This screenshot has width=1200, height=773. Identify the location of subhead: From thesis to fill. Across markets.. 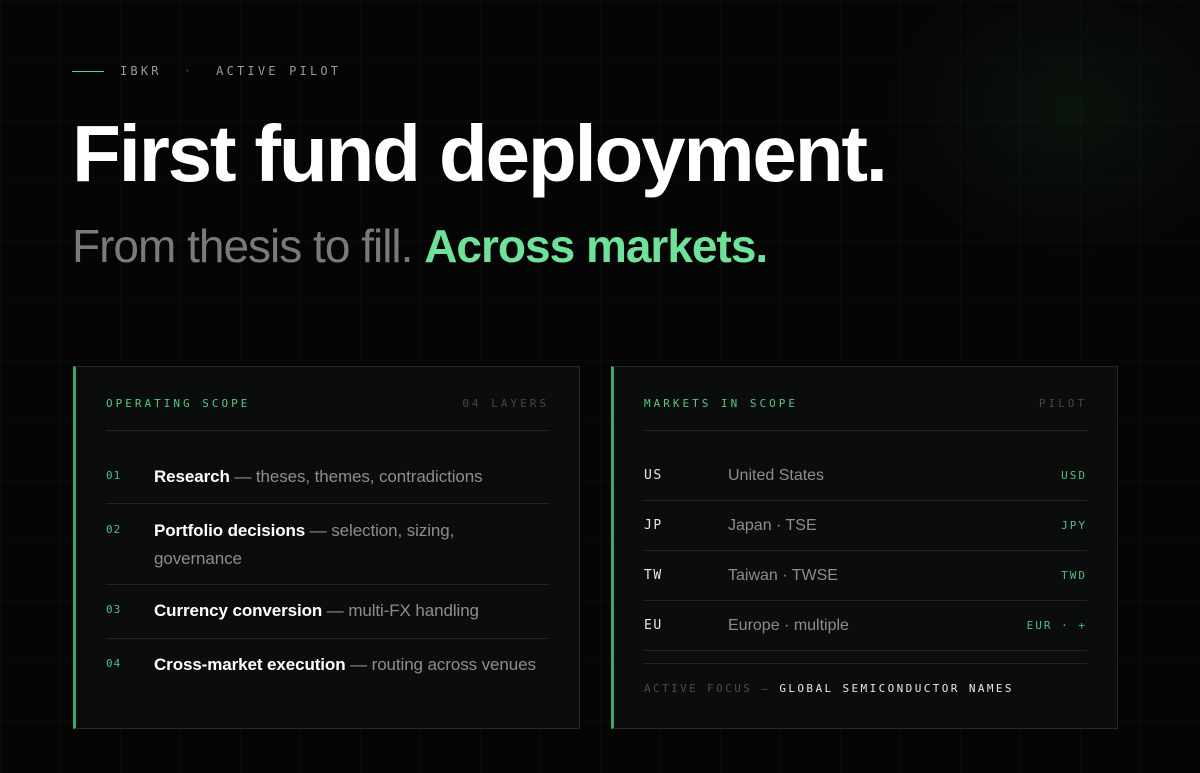
(420, 246).